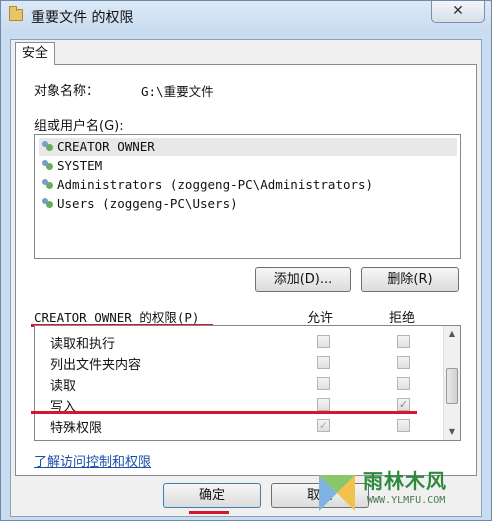 Image resolution: width=492 pixels, height=521 pixels. Describe the element at coordinates (452, 386) in the screenshot. I see `scroll-thumb` at that location.